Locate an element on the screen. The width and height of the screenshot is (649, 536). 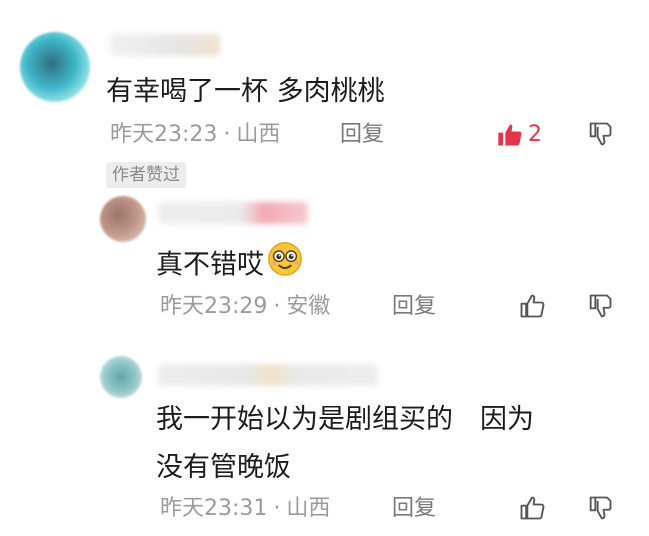
thumbs-down-icon is located at coordinates (600, 508).